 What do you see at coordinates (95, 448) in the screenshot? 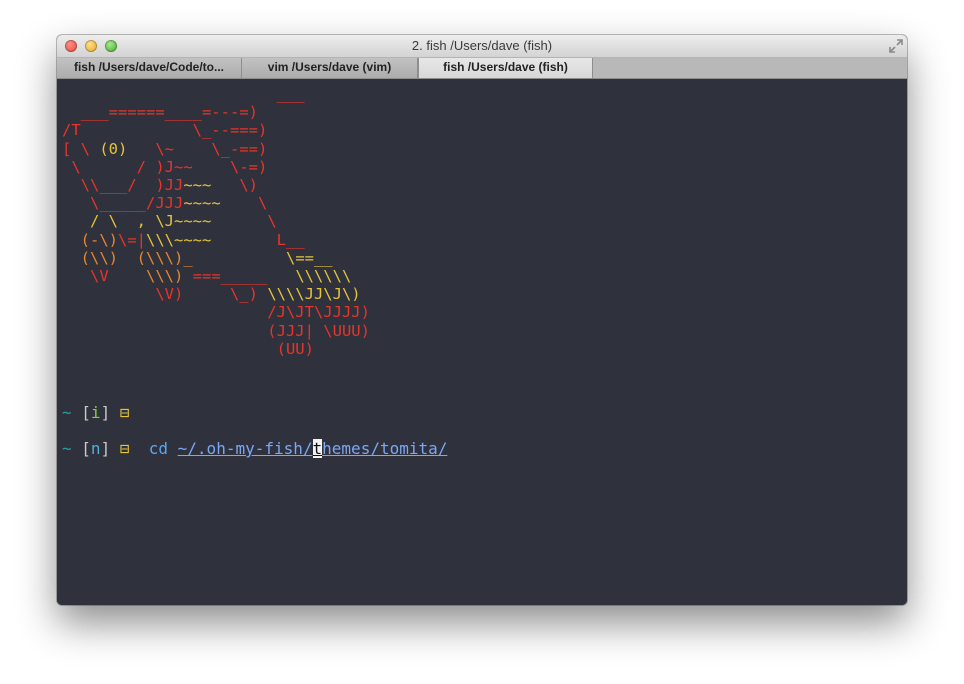
I see `mode-indicator-normal: n` at bounding box center [95, 448].